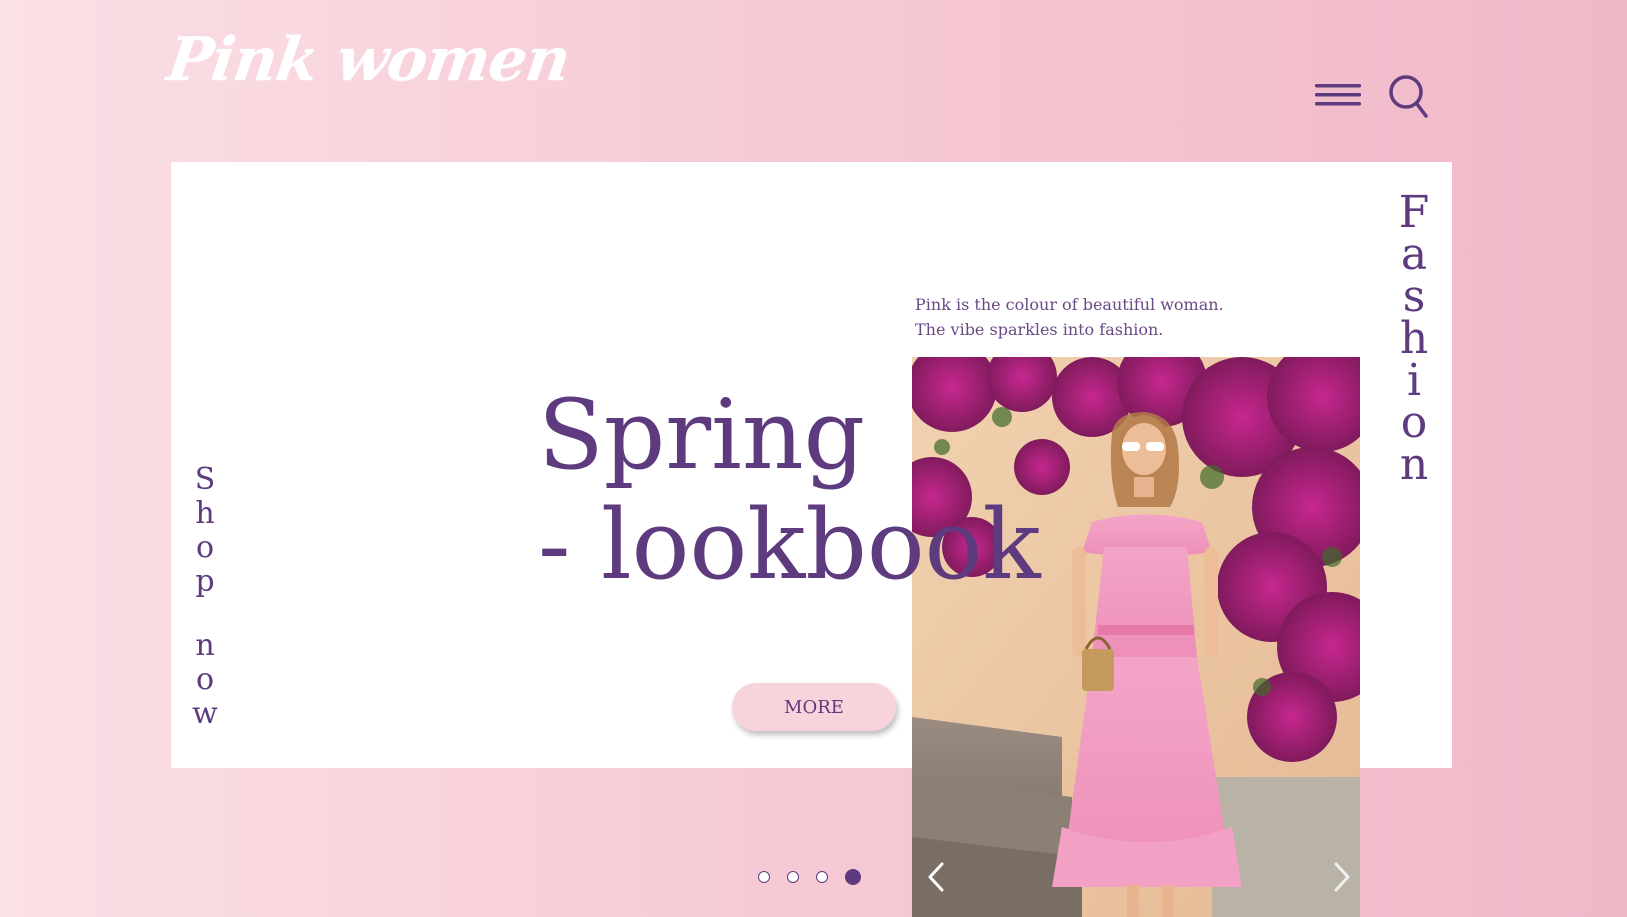 This screenshot has width=1627, height=917. Describe the element at coordinates (1414, 380) in the screenshot. I see `fashion-letter: i` at that location.